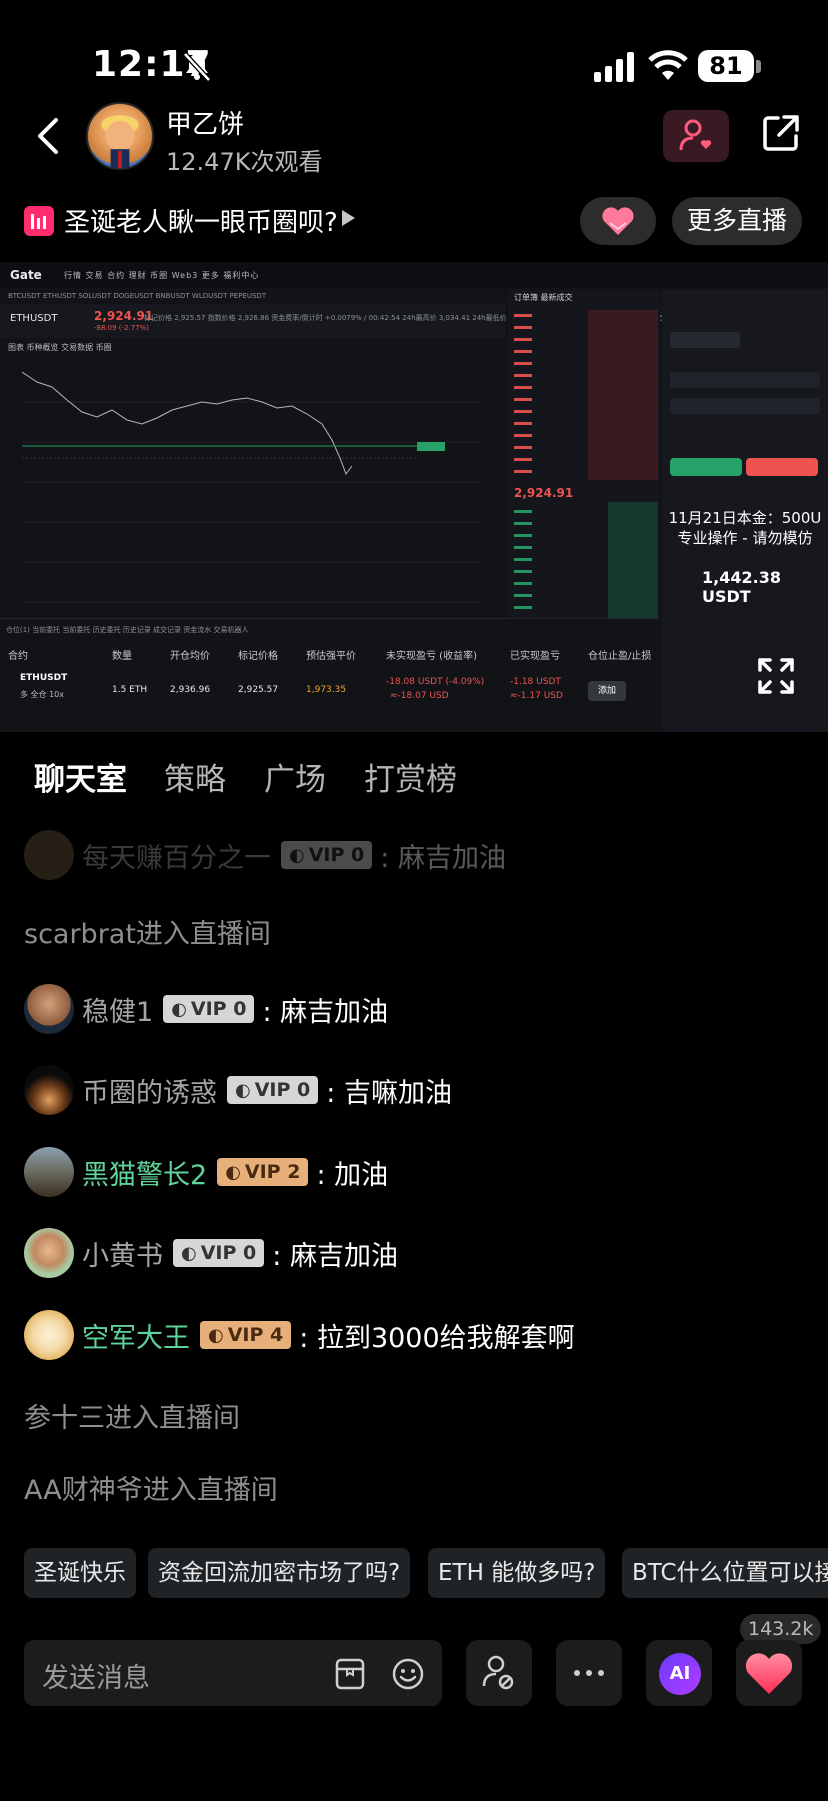 The height and width of the screenshot is (1801, 828). I want to click on chat-text: : 拉到3000给我解套啊, so click(437, 1338).